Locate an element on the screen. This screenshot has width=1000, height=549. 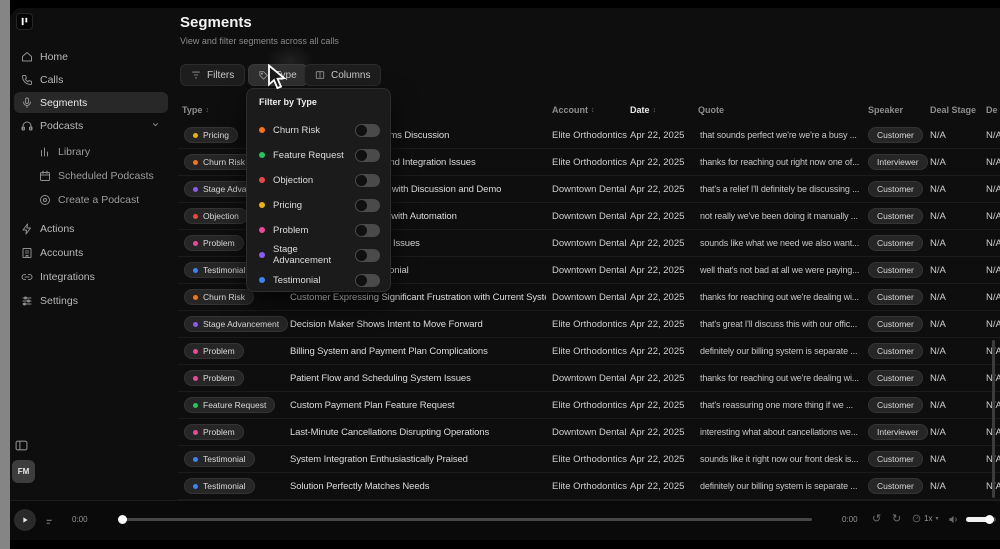
play-button is located at coordinates (25, 520).